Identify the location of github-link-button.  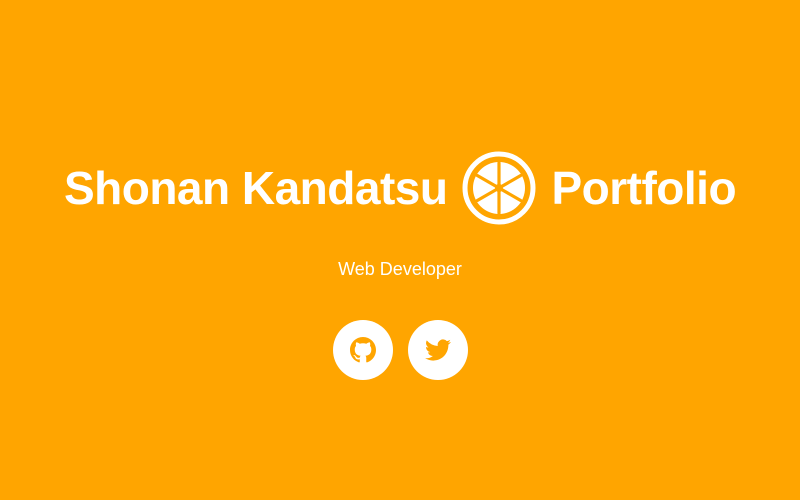
(362, 350).